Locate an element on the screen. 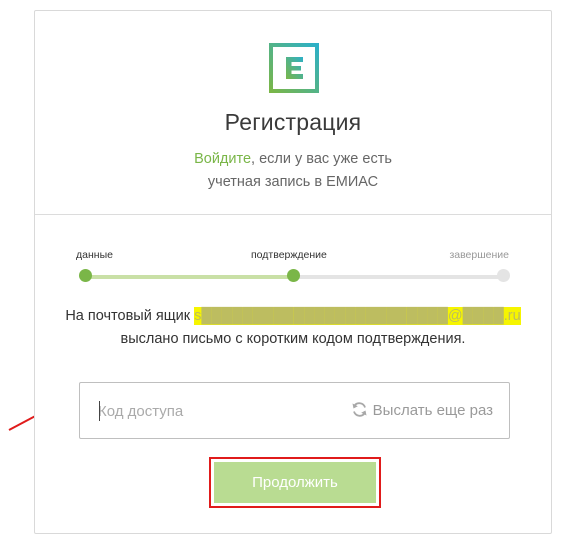 The height and width of the screenshot is (539, 588). step-label-confirmation: подтверждение is located at coordinates (289, 255).